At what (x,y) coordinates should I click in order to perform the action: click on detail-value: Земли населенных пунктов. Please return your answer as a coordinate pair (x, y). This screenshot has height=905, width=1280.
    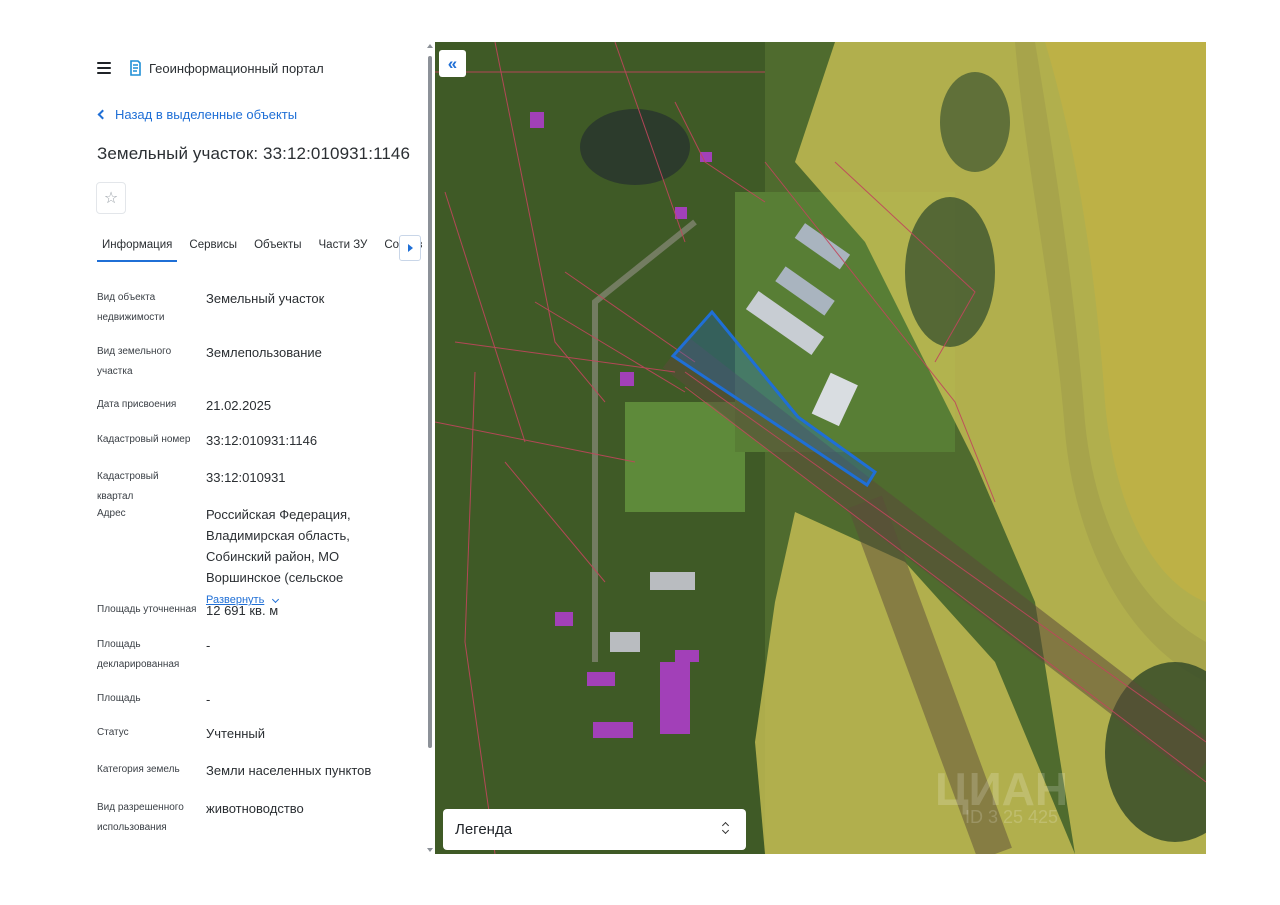
    Looking at the image, I should click on (289, 770).